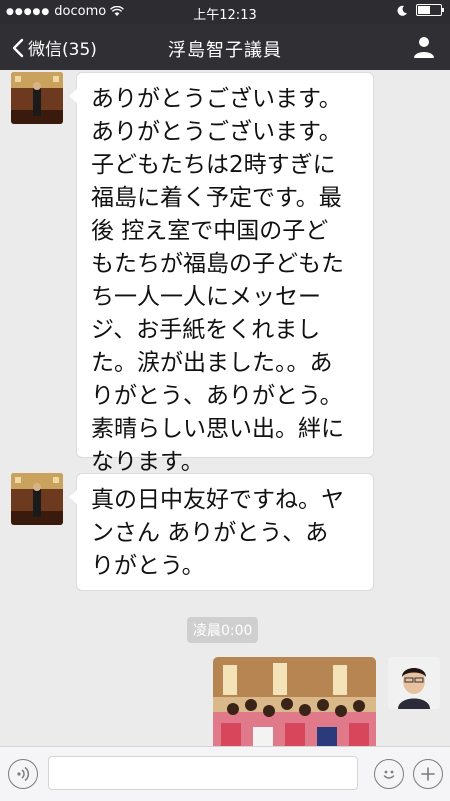 The width and height of the screenshot is (450, 801). What do you see at coordinates (424, 47) in the screenshot?
I see `contact-profile-icon` at bounding box center [424, 47].